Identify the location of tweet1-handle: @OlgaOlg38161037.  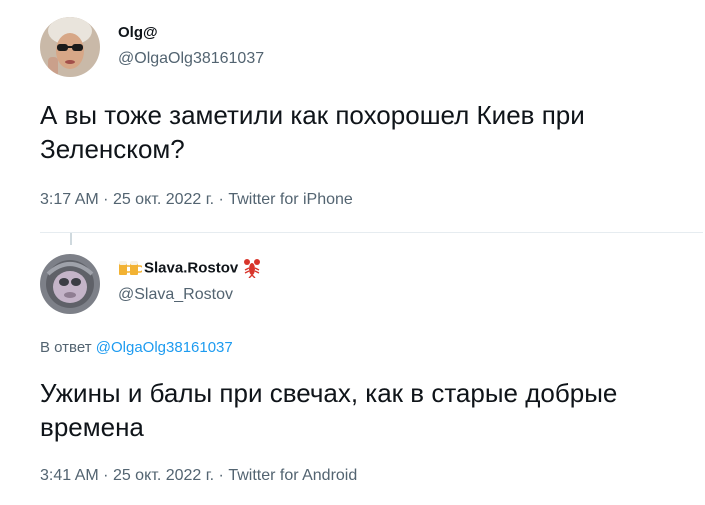
(191, 59).